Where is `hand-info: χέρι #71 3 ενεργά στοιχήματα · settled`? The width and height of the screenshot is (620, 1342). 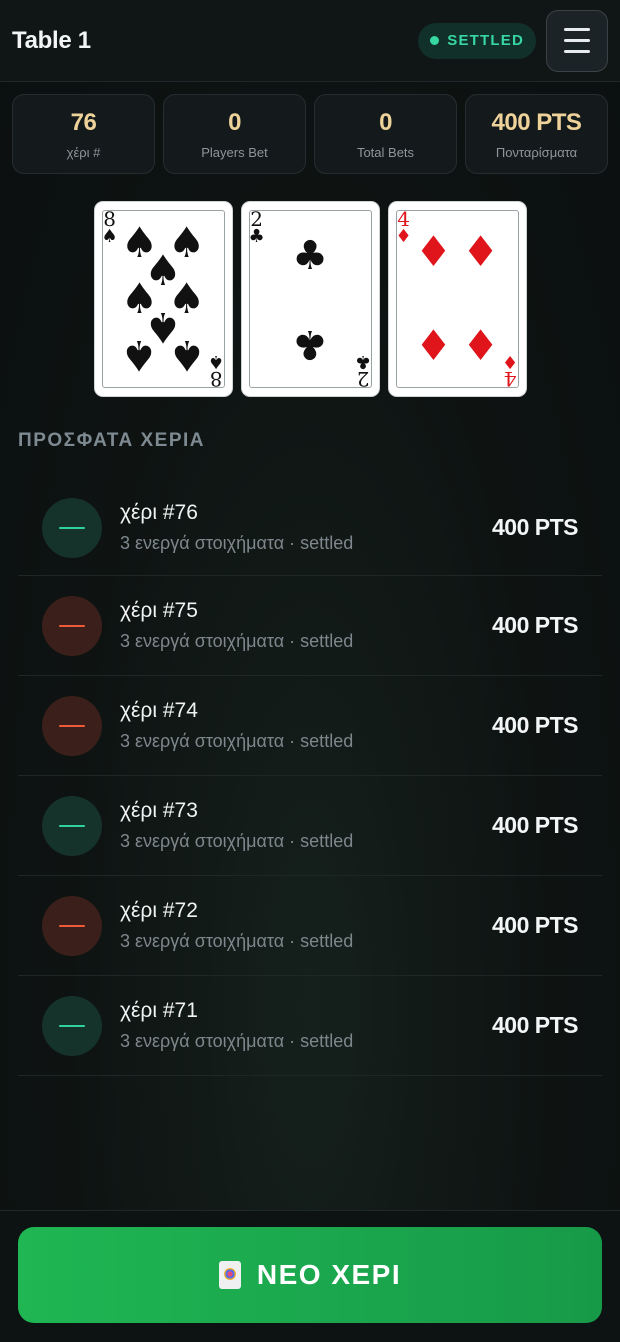 hand-info: χέρι #71 3 ενεργά στοιχήματα · settled is located at coordinates (306, 1025).